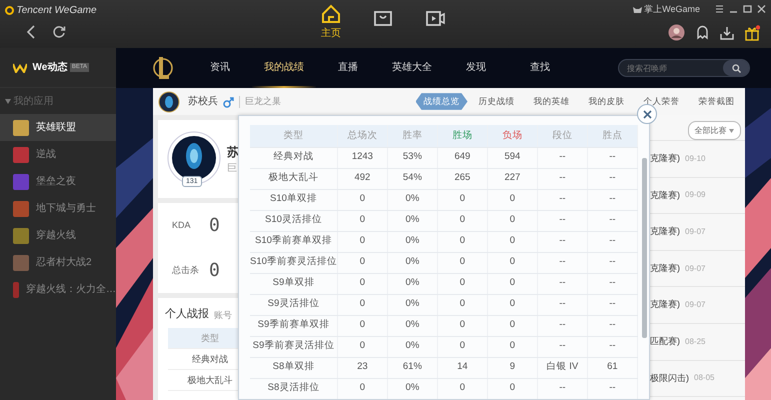  What do you see at coordinates (727, 33) in the screenshot?
I see `download-icon` at bounding box center [727, 33].